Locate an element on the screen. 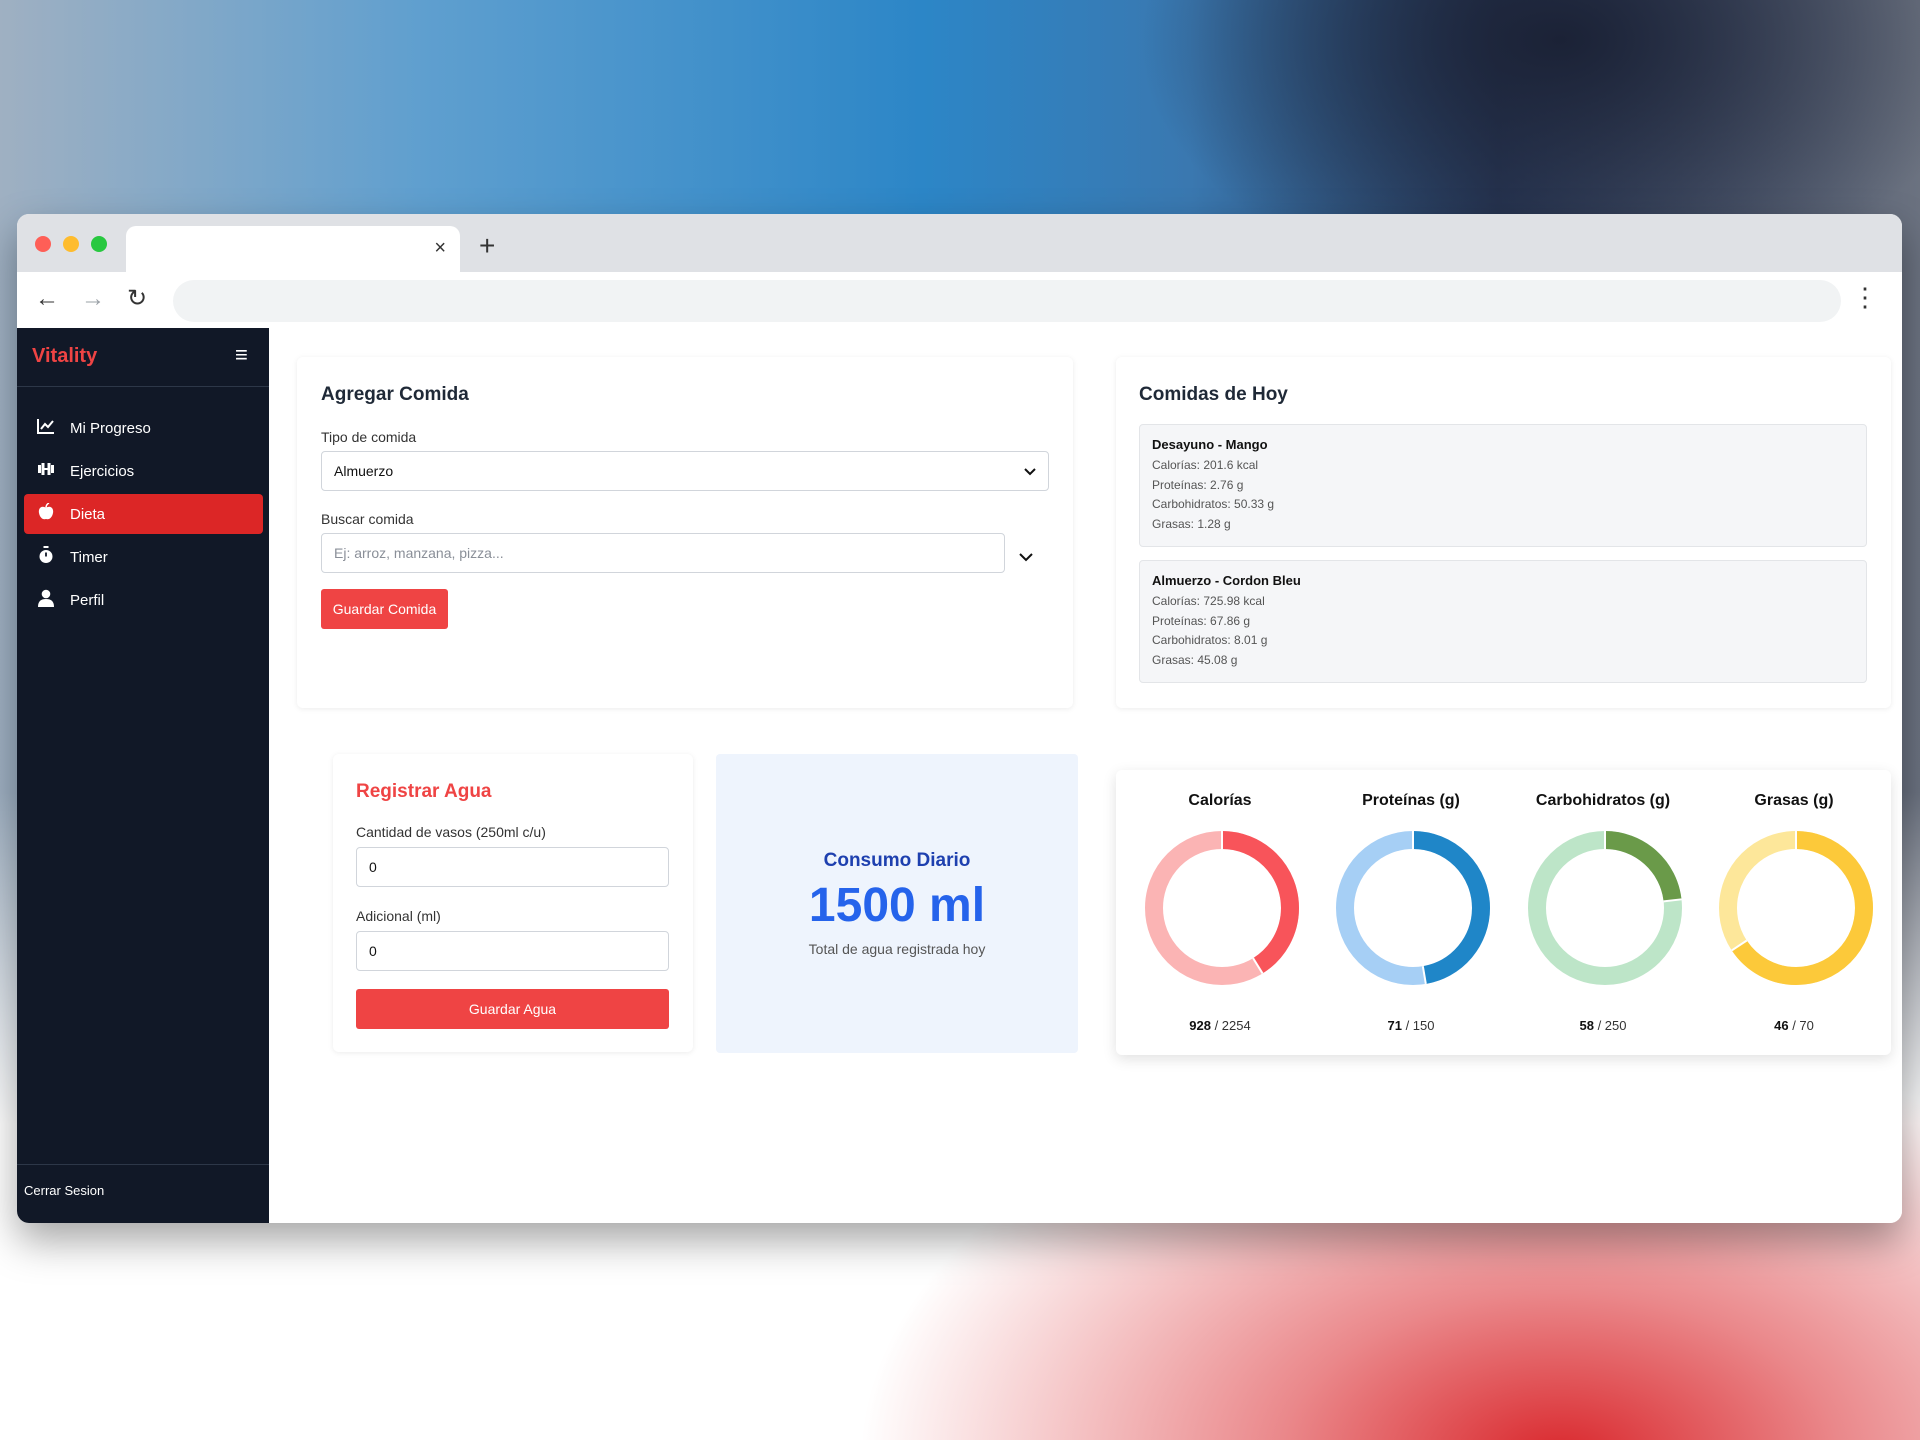  meal-type-label: Tipo de comida is located at coordinates (369, 437).